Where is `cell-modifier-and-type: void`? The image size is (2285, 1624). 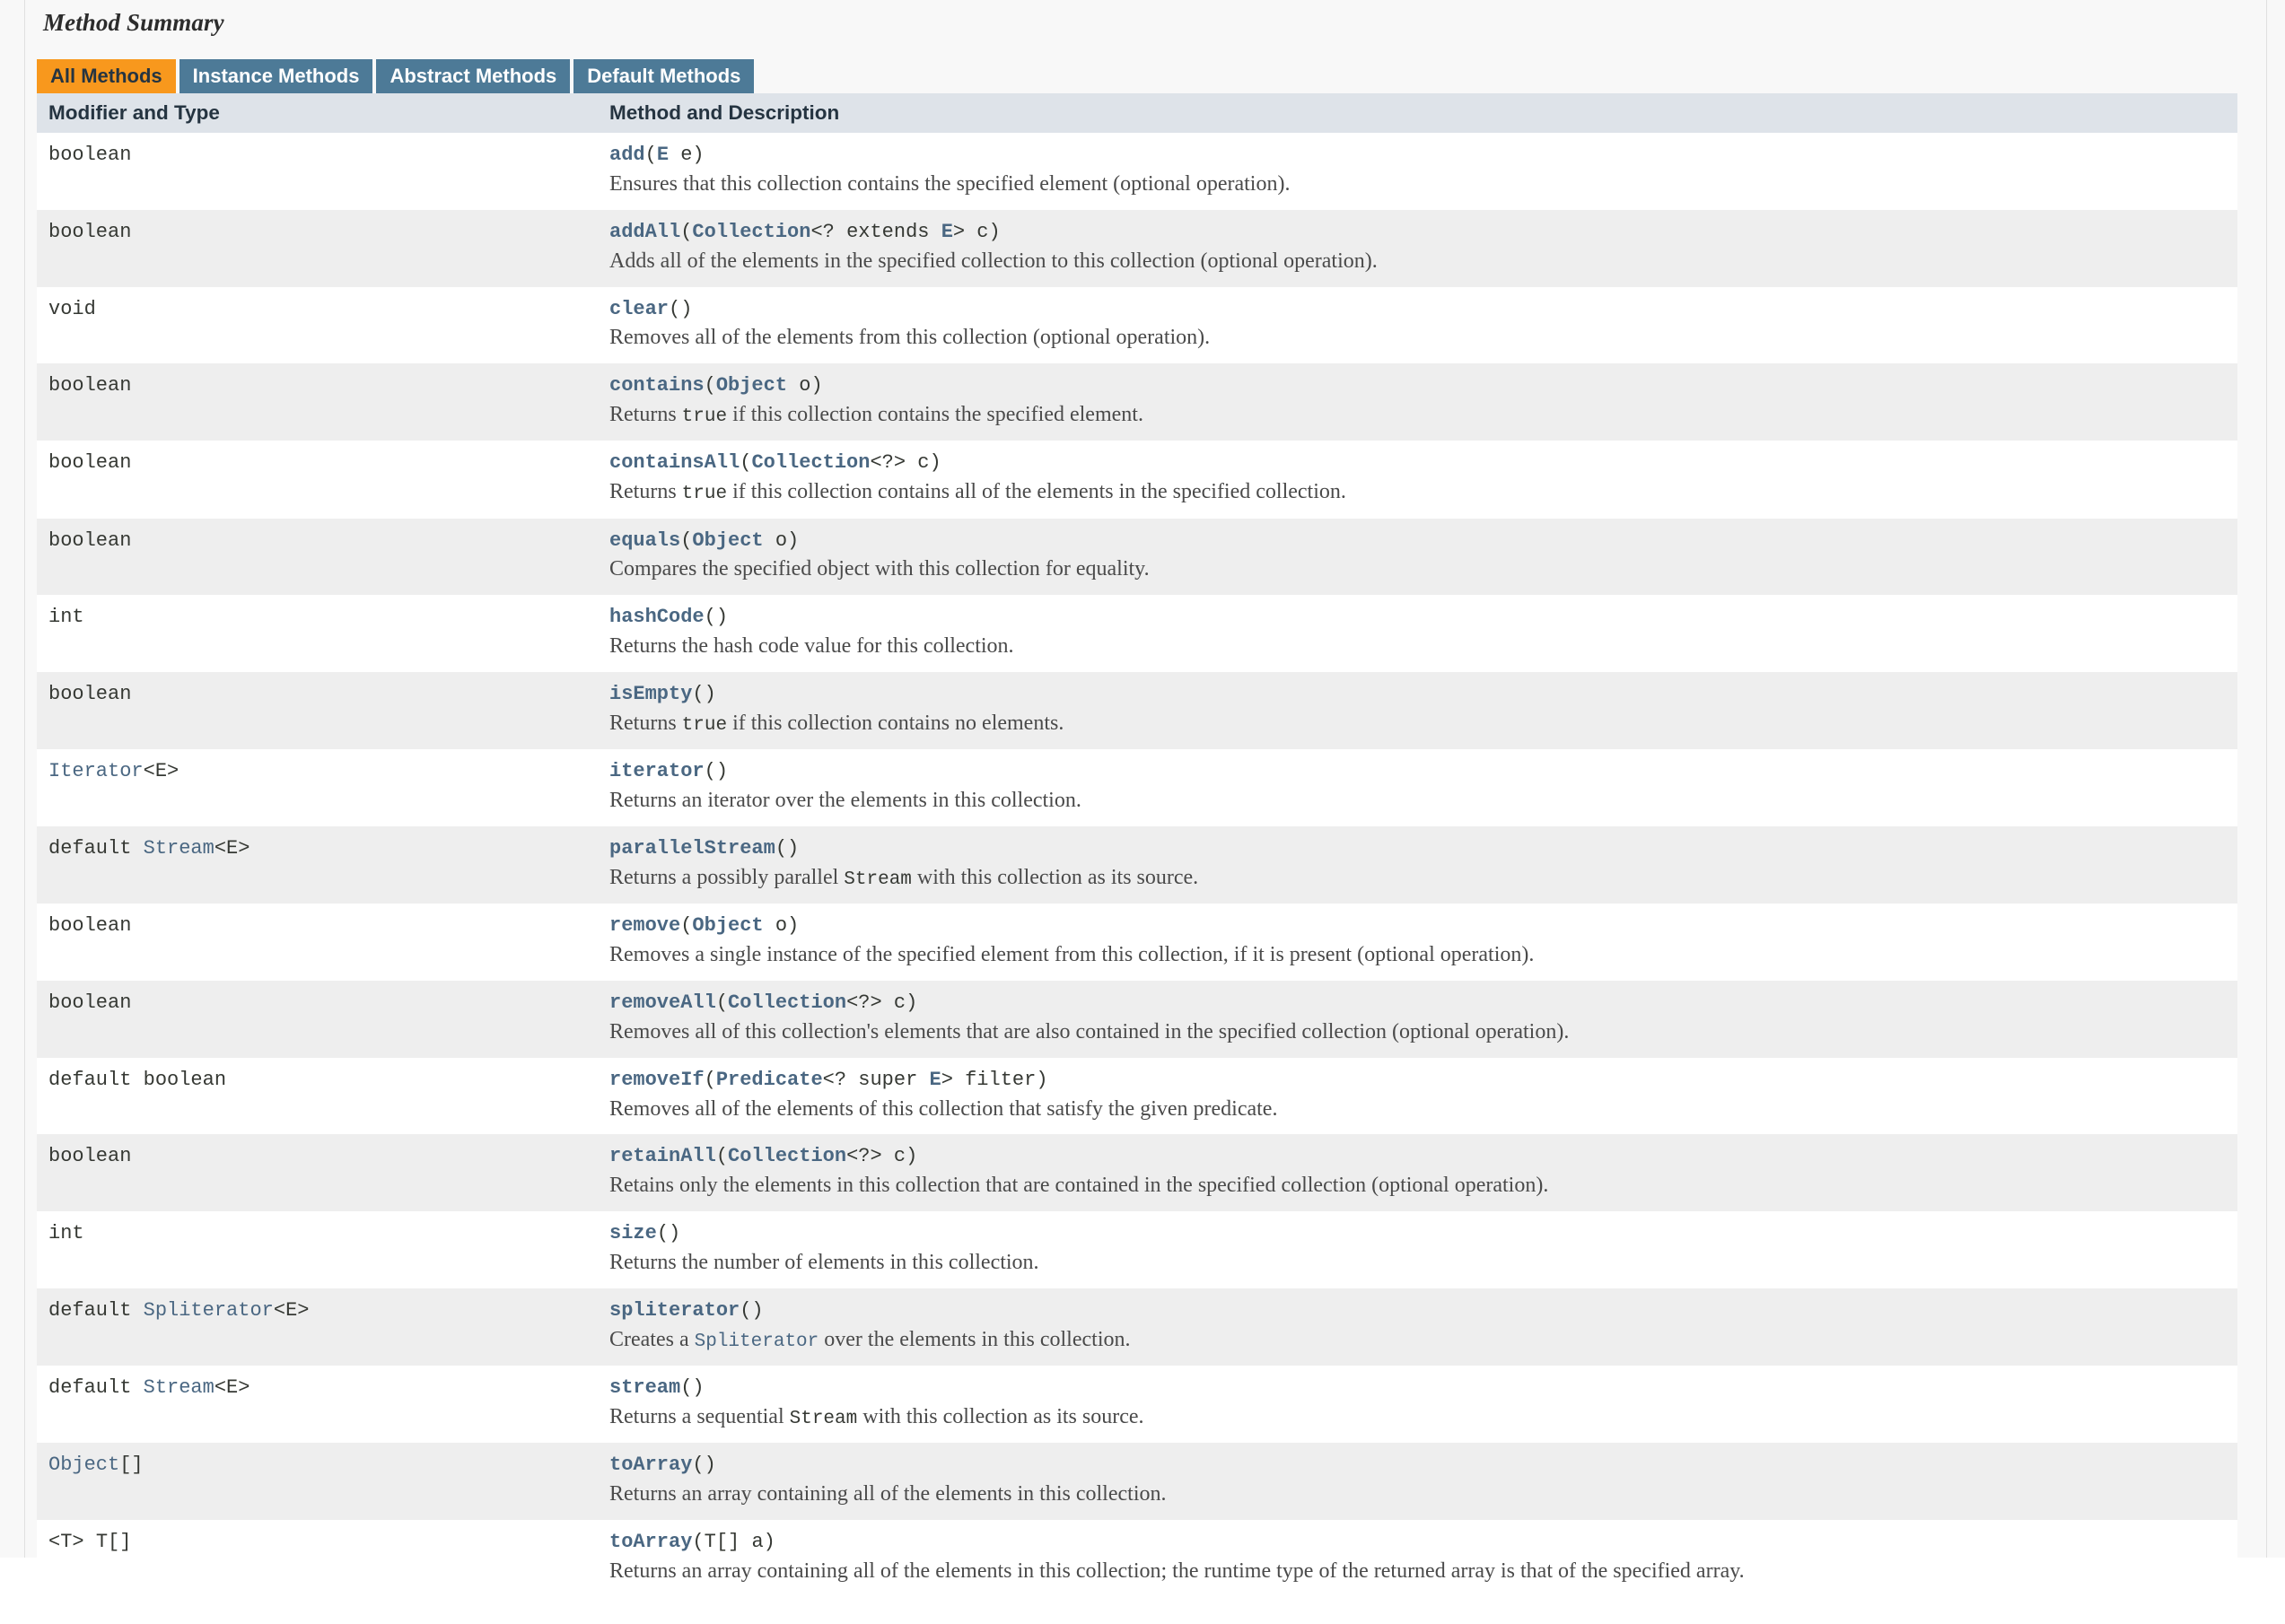 cell-modifier-and-type: void is located at coordinates (318, 325).